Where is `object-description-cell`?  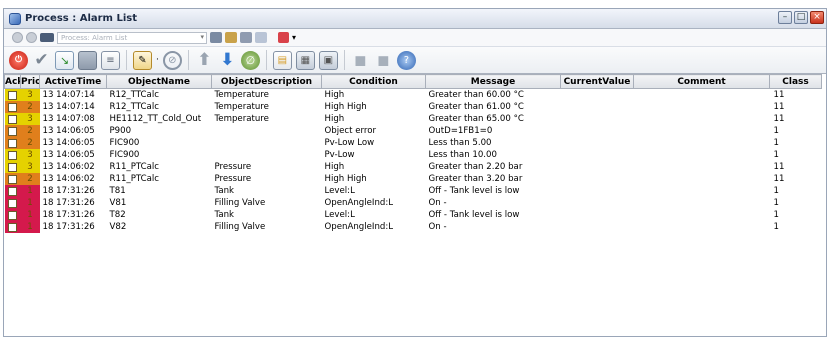 object-description-cell is located at coordinates (267, 131).